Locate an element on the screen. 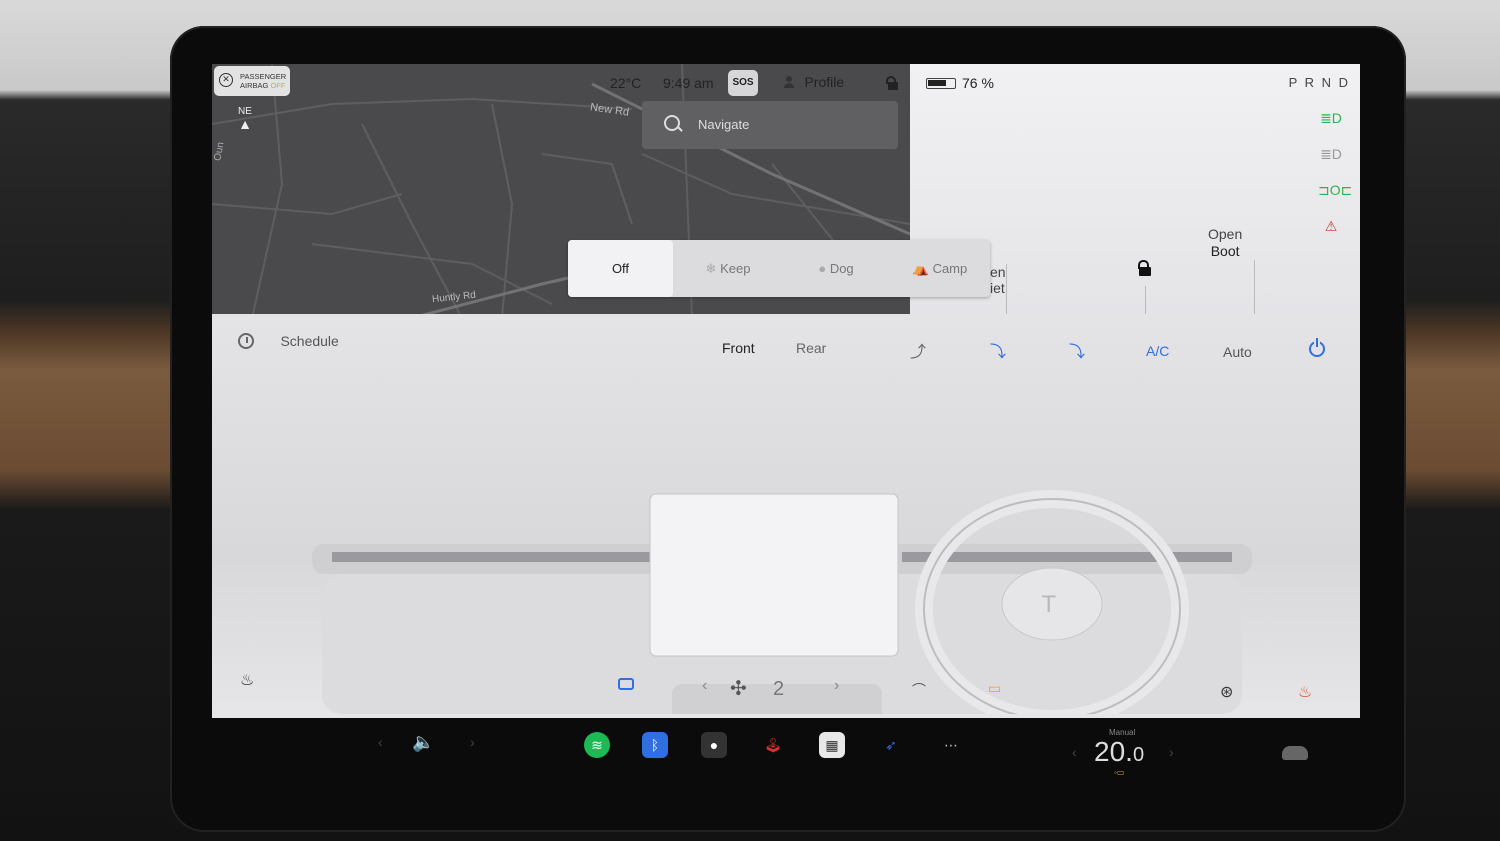  parking-lights-icon: ⊐O⊏ is located at coordinates (1335, 190).